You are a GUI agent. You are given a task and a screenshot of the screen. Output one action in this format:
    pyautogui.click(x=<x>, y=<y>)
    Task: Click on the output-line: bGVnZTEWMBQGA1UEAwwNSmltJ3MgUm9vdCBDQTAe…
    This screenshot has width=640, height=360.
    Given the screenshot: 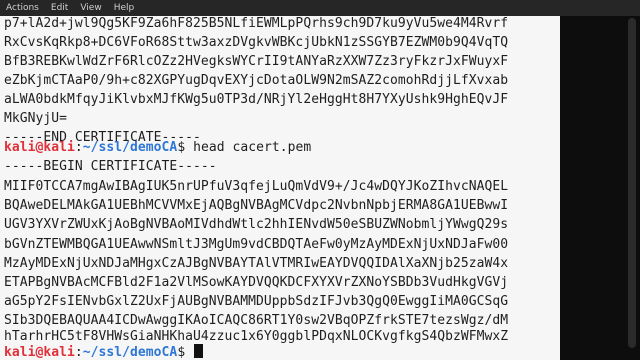 What is the action you would take?
    pyautogui.click(x=256, y=244)
    